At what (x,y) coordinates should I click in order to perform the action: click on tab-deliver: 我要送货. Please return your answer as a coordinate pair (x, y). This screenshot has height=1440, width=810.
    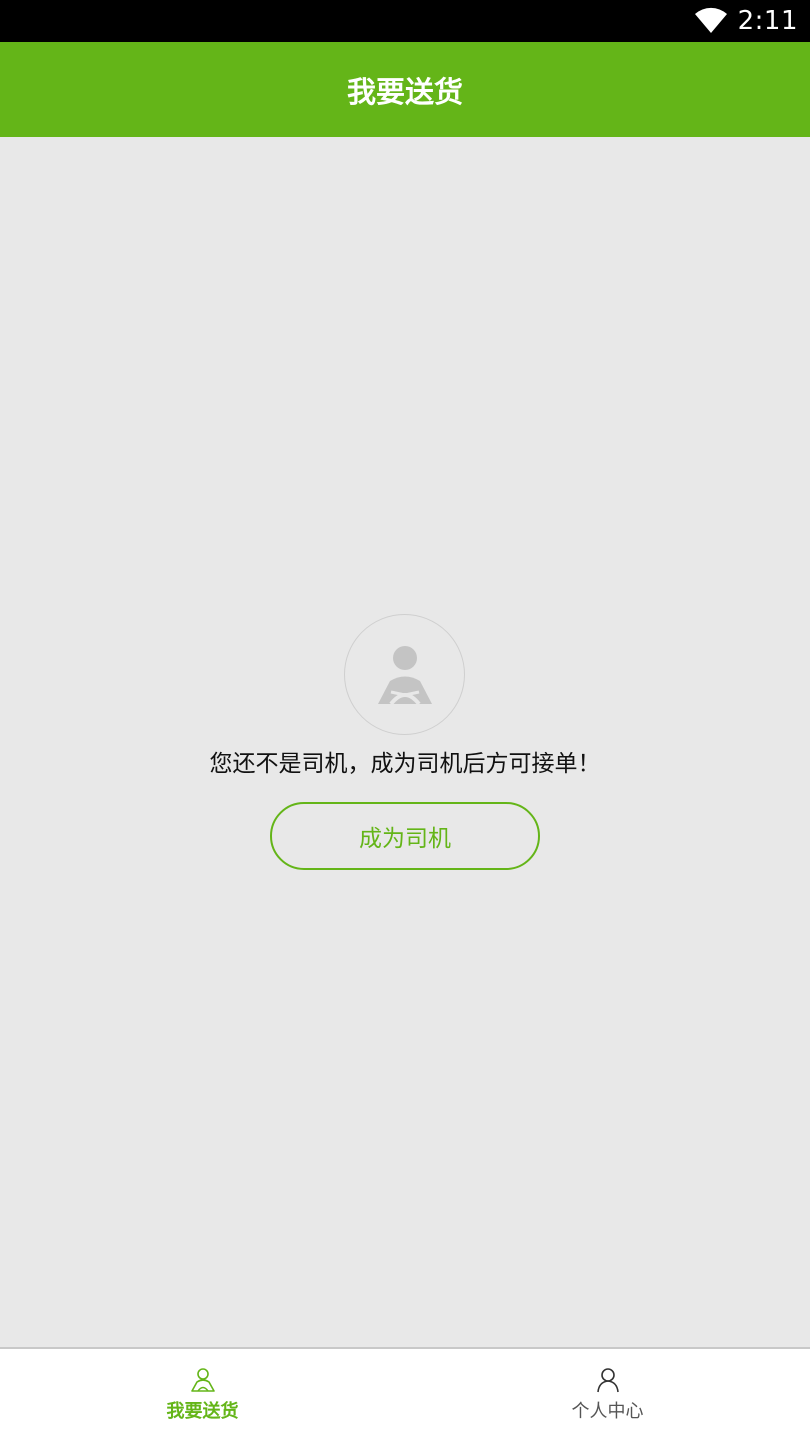
    Looking at the image, I should click on (202, 1394).